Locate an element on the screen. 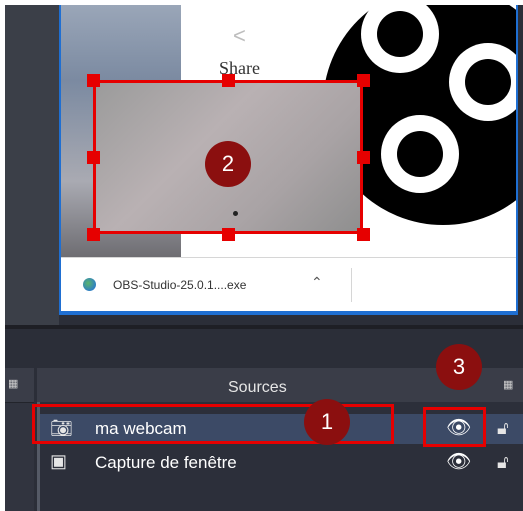 The image size is (523, 511). share-icon: < is located at coordinates (239, 35).